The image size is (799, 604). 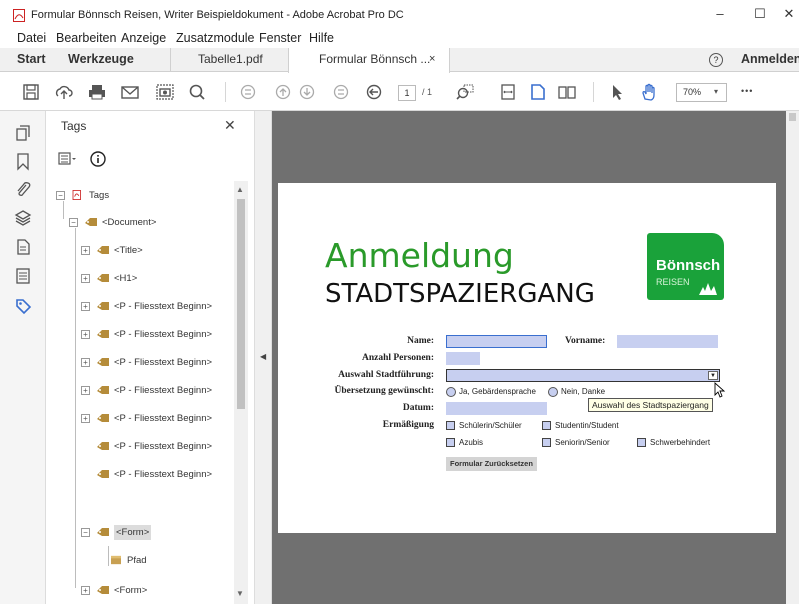 What do you see at coordinates (760, 14) in the screenshot?
I see `maximize-button: ☐` at bounding box center [760, 14].